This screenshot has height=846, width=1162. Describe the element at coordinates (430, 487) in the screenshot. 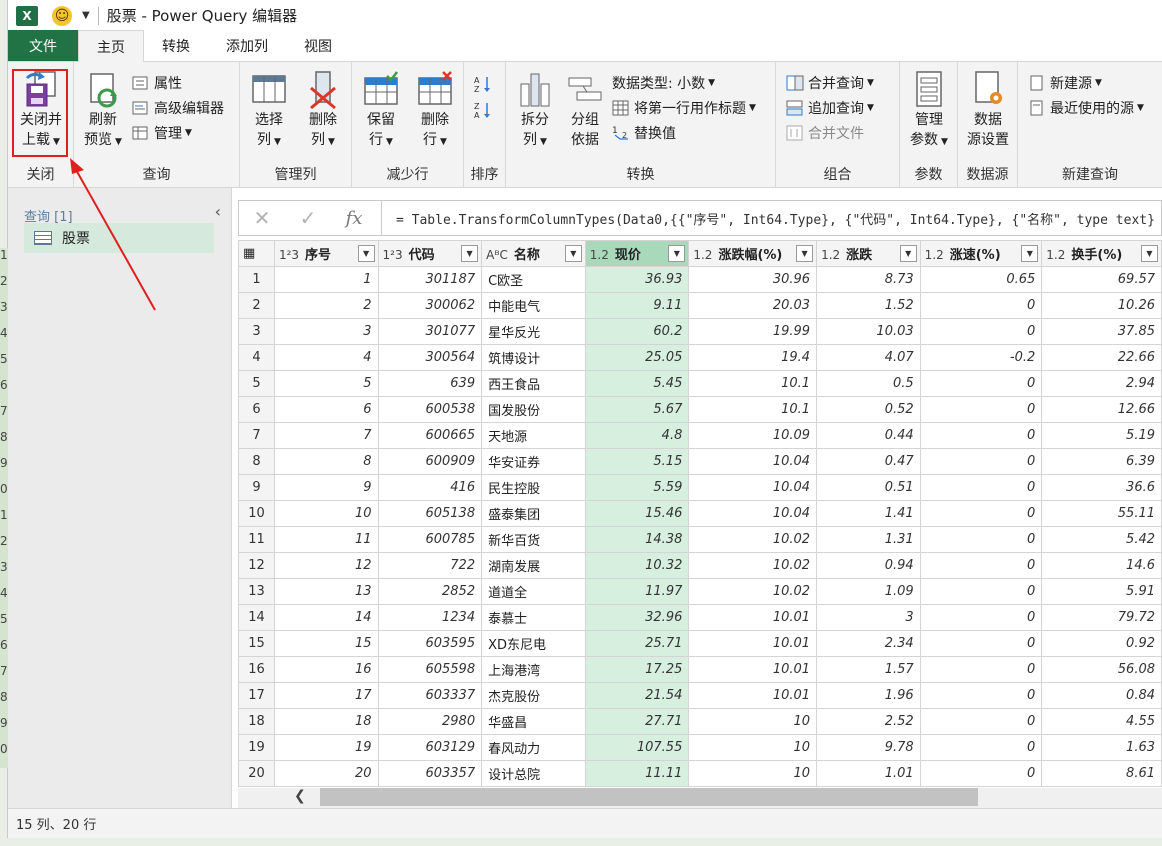

I see `table-cell: 416` at that location.